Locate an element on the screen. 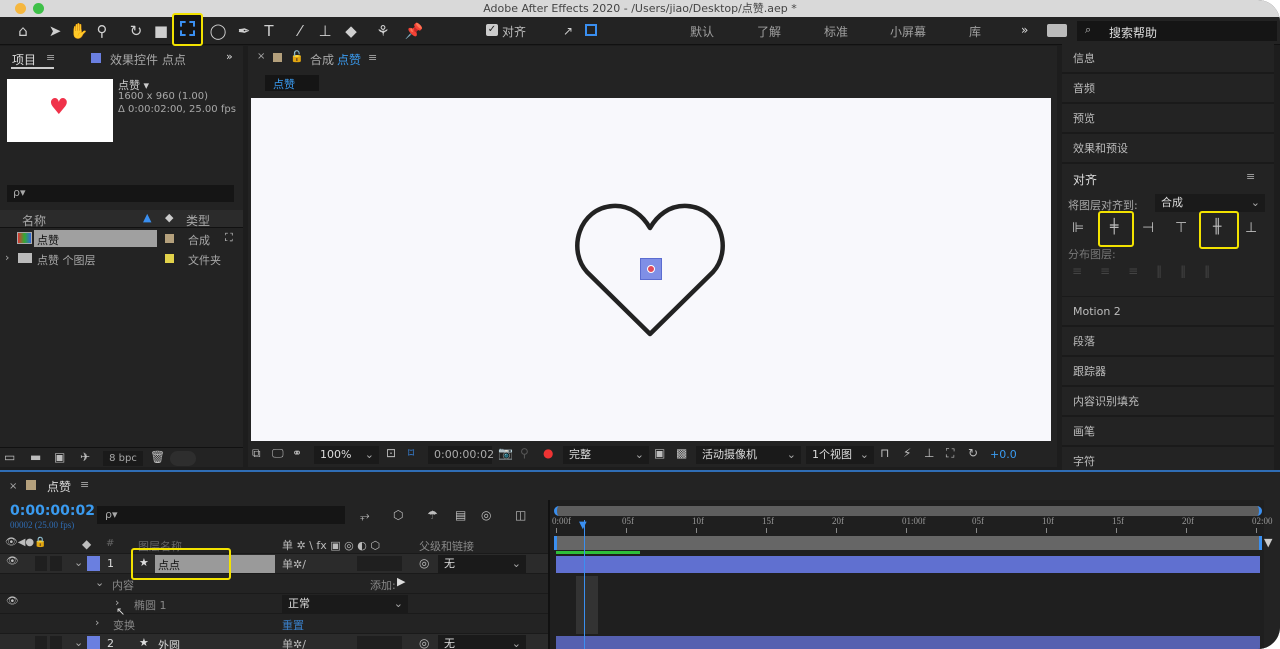  current-time: 0:00:00:02 is located at coordinates (52, 511).